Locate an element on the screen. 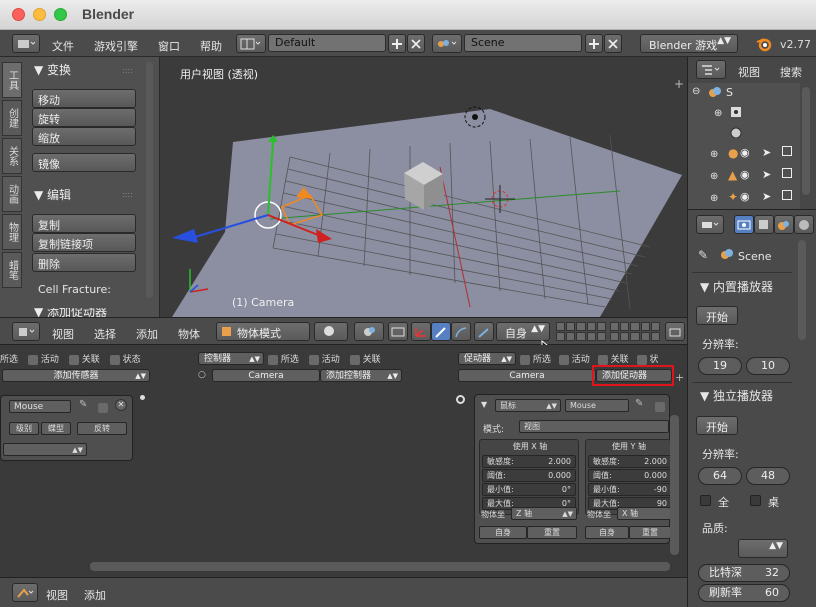 Image resolution: width=816 pixels, height=607 pixels. actuator-enable-checkbox is located at coordinates (660, 407).